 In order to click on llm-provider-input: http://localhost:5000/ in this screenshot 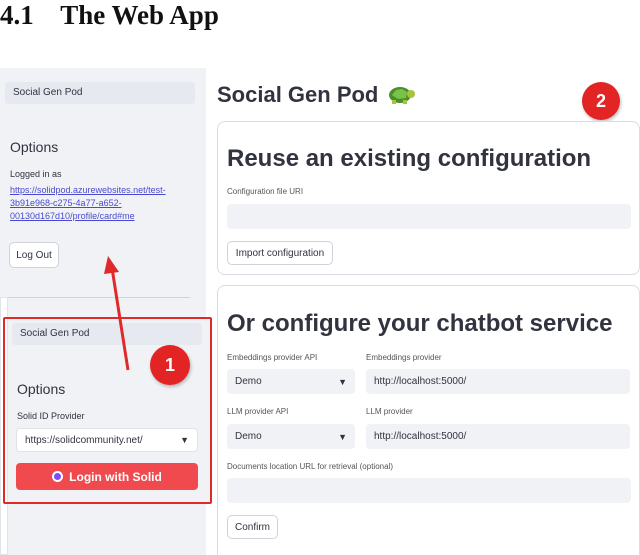, I will do `click(498, 436)`.